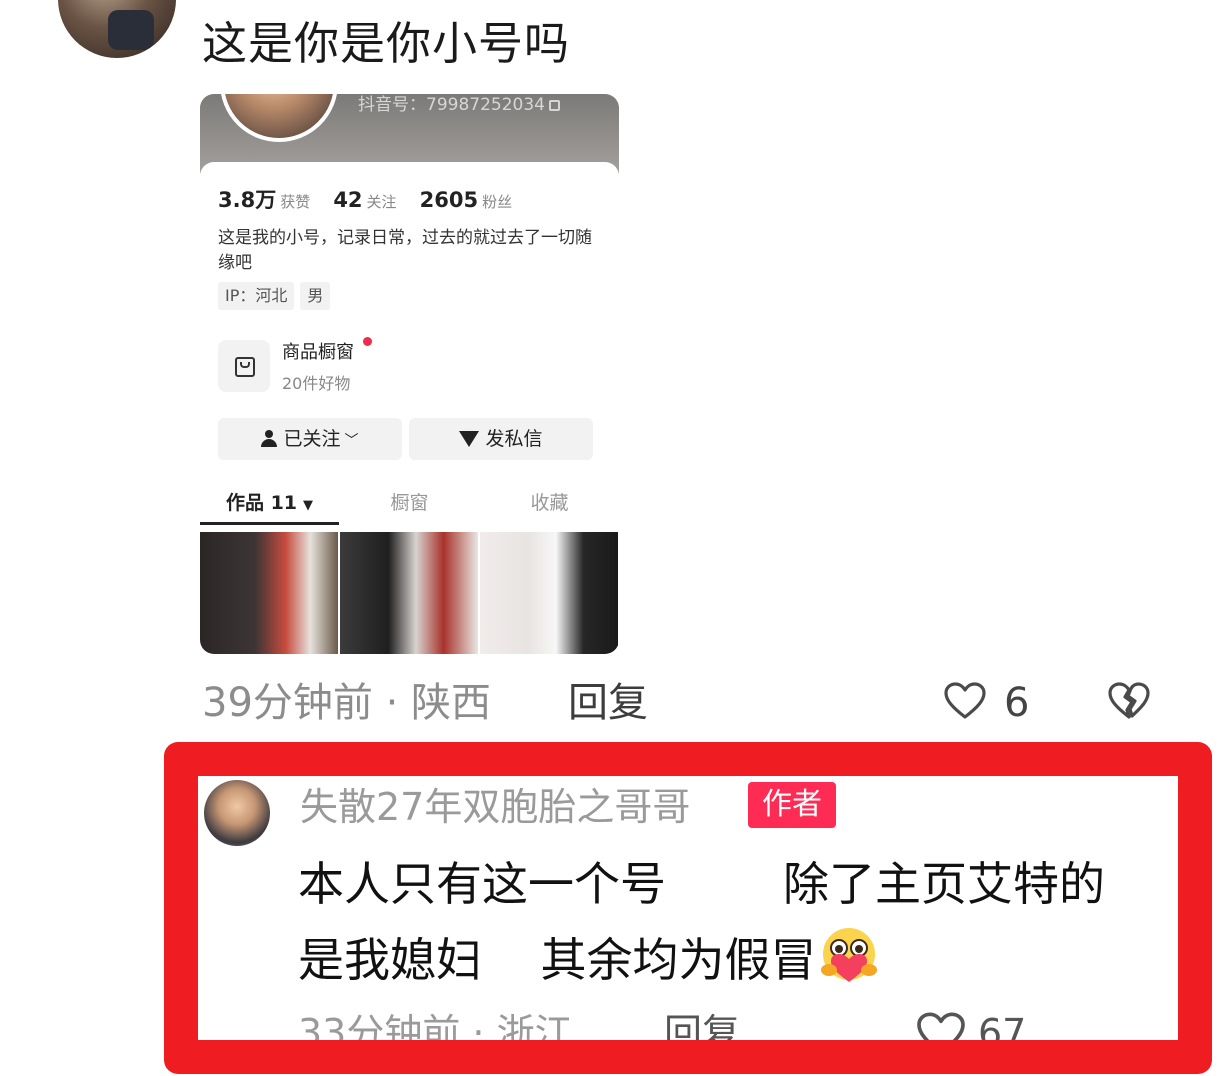 This screenshot has height=1076, width=1224. Describe the element at coordinates (295, 202) in the screenshot. I see `likes-label: 获赞` at that location.